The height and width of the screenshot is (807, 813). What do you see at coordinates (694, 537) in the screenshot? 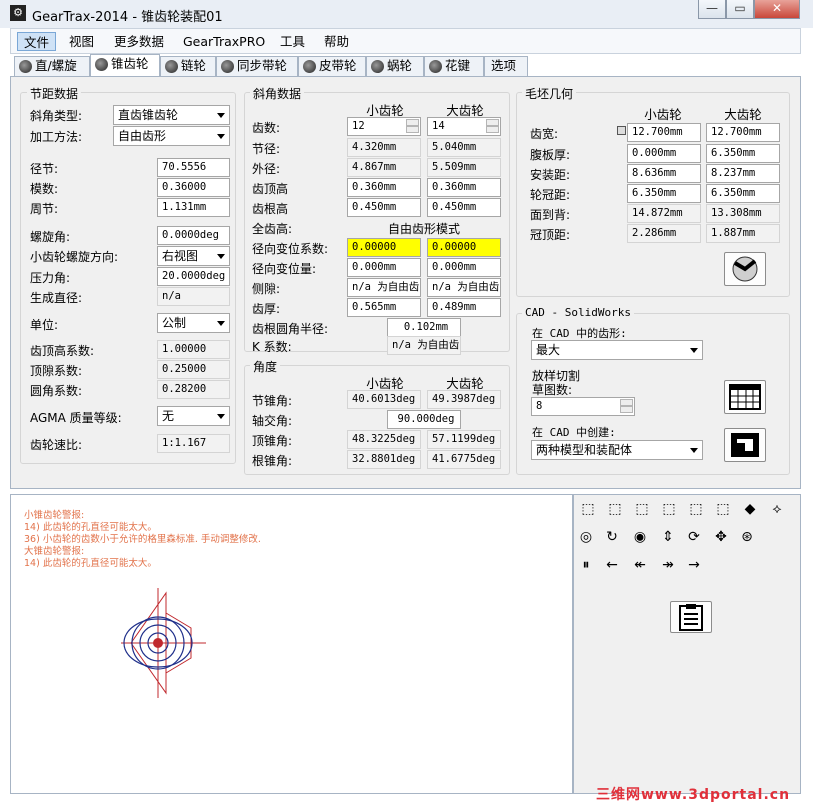
I see `spin-icon: ⟳` at bounding box center [694, 537].